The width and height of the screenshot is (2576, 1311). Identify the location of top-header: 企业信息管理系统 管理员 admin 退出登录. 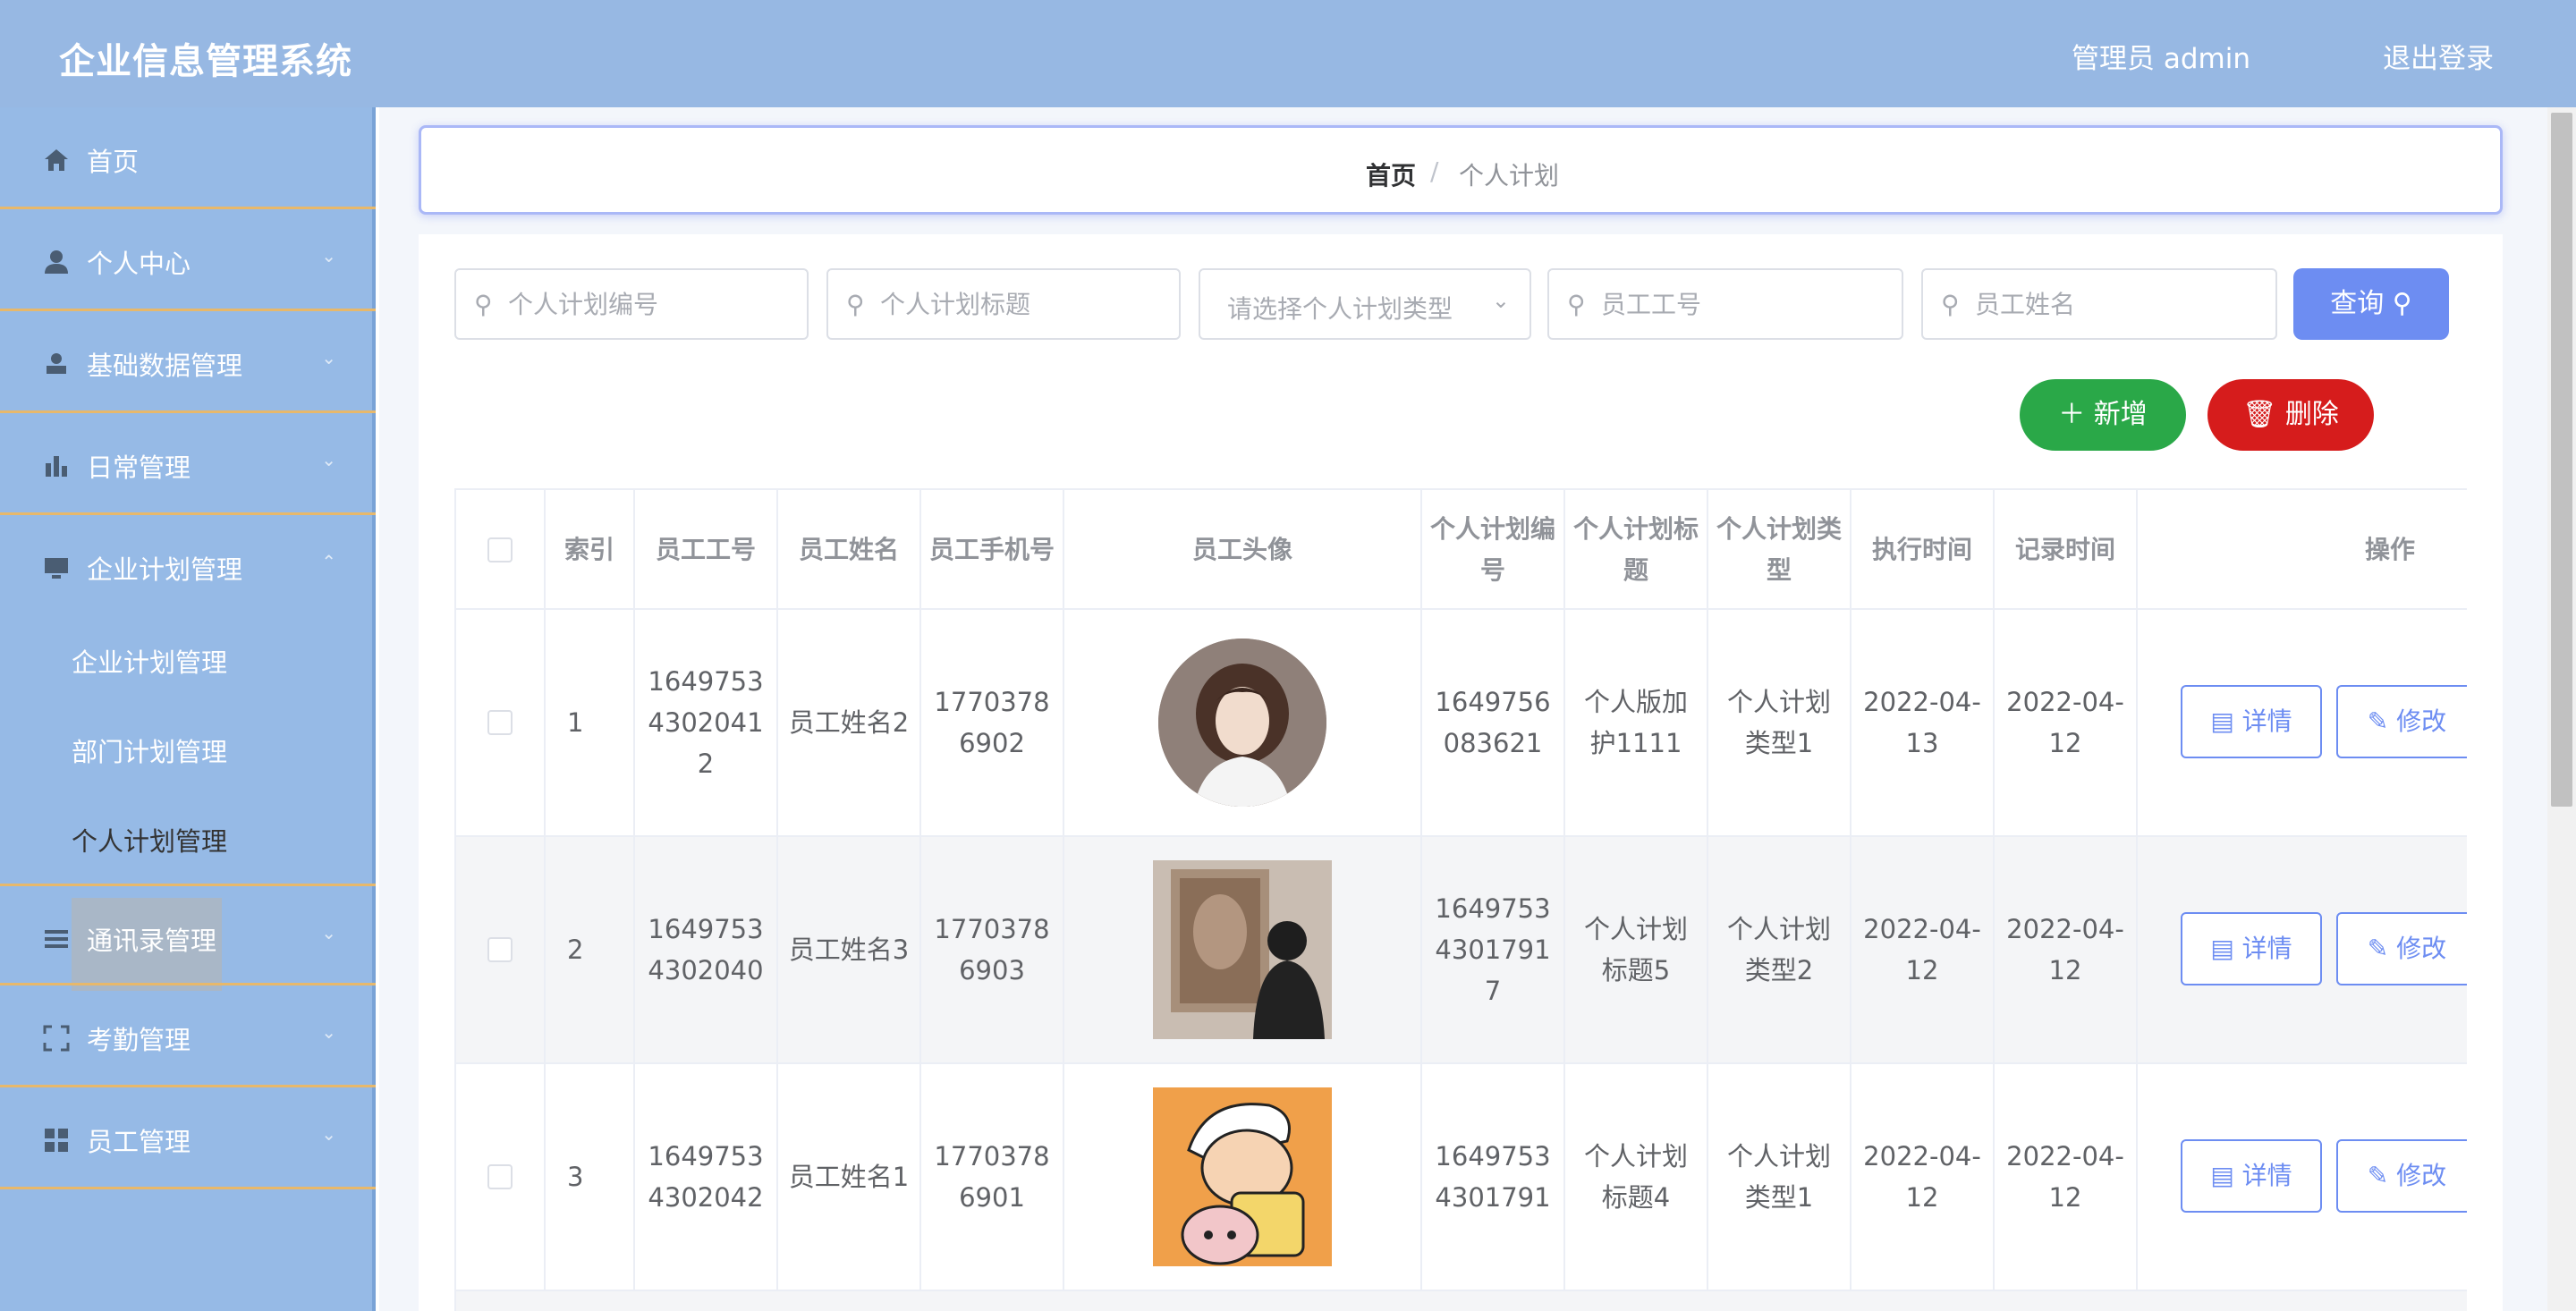
(1288, 53).